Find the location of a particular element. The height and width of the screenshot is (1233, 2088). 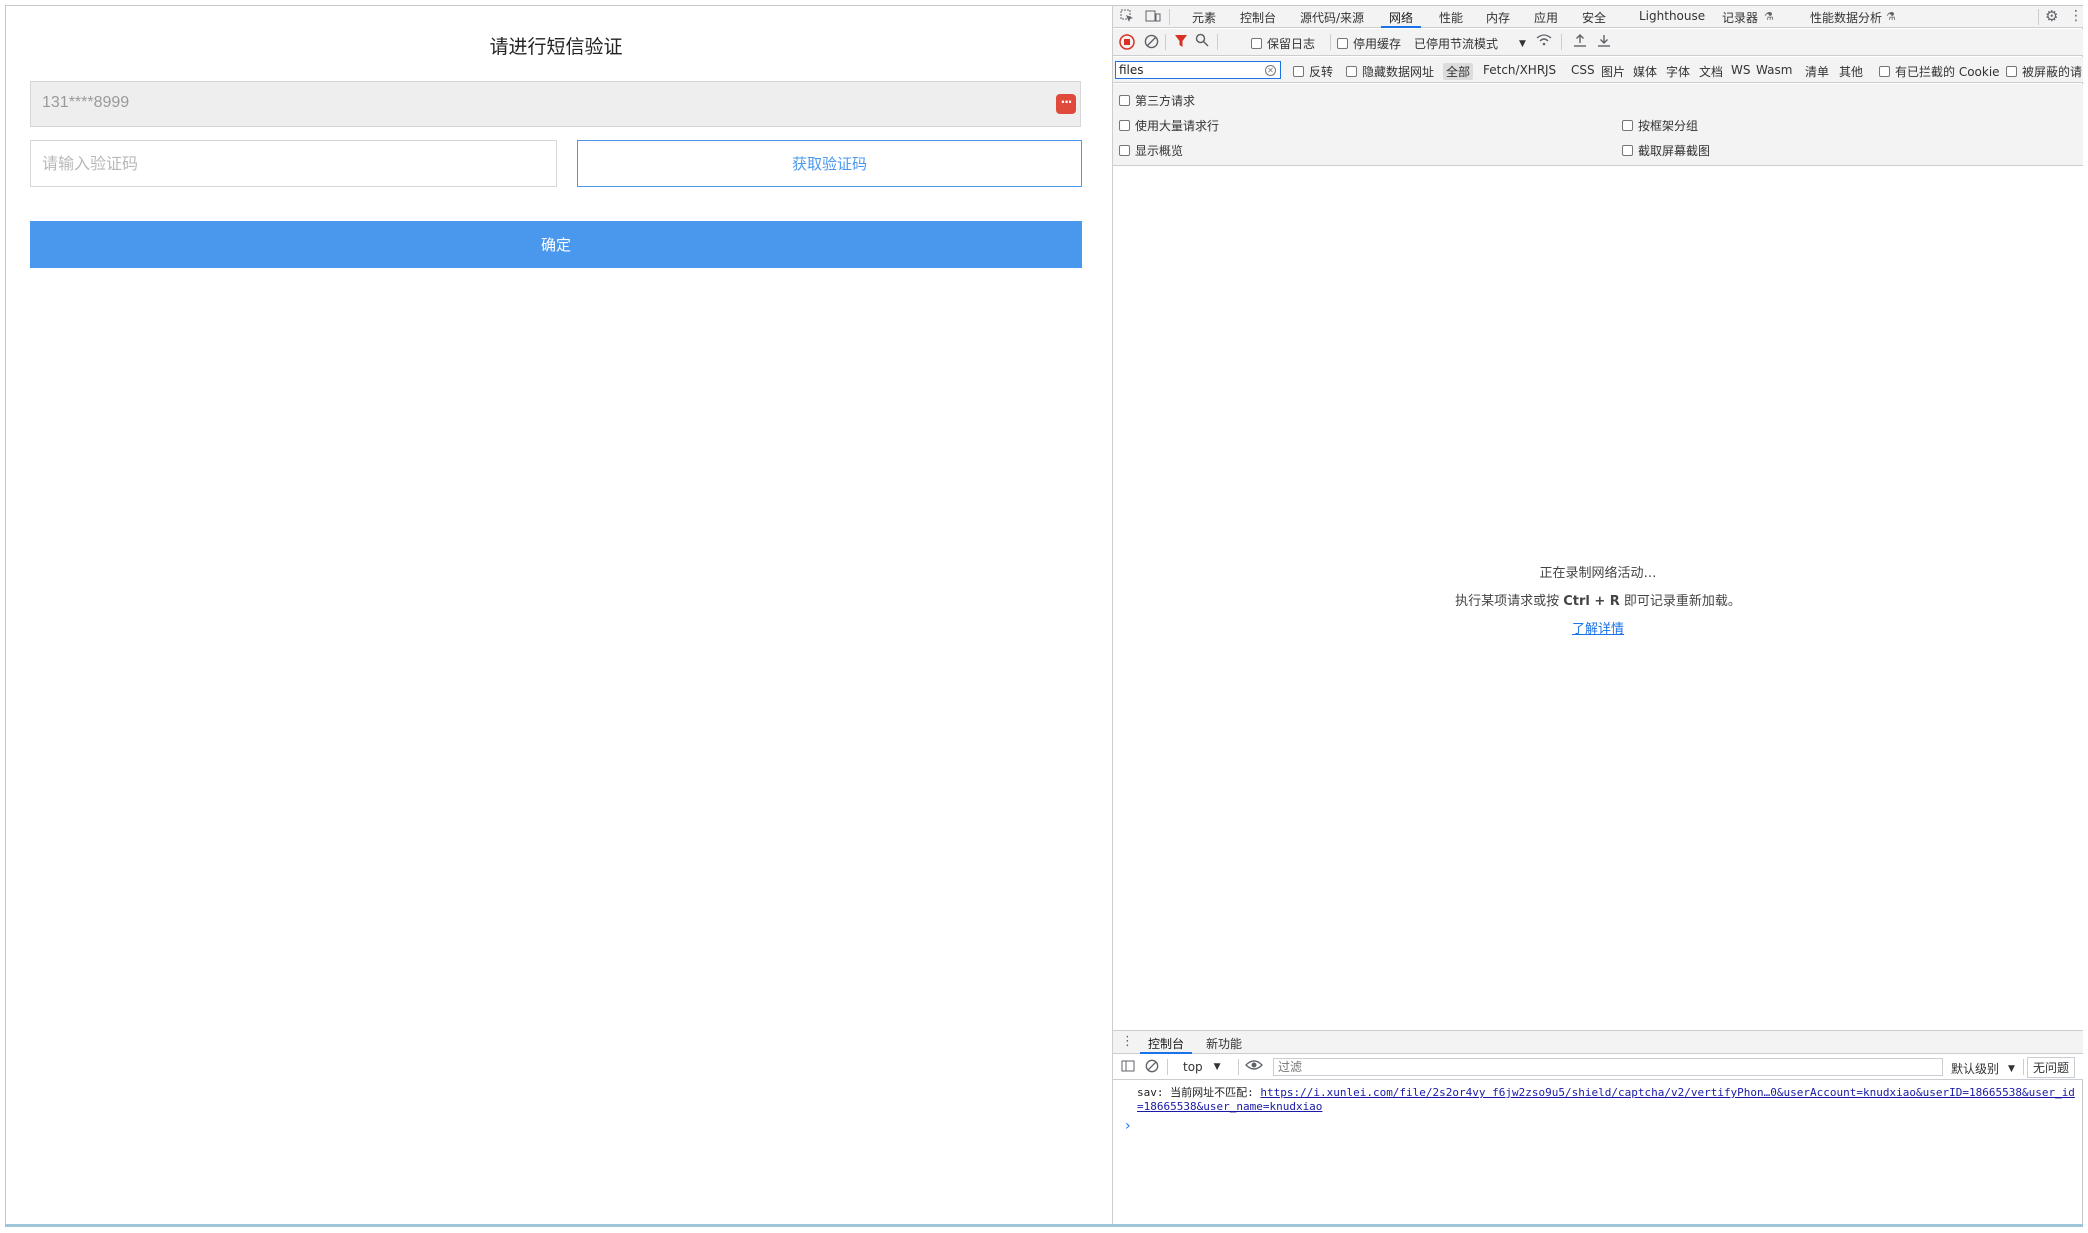

console-message-text: sav: 当前网址不匹配: is located at coordinates (1199, 1092).